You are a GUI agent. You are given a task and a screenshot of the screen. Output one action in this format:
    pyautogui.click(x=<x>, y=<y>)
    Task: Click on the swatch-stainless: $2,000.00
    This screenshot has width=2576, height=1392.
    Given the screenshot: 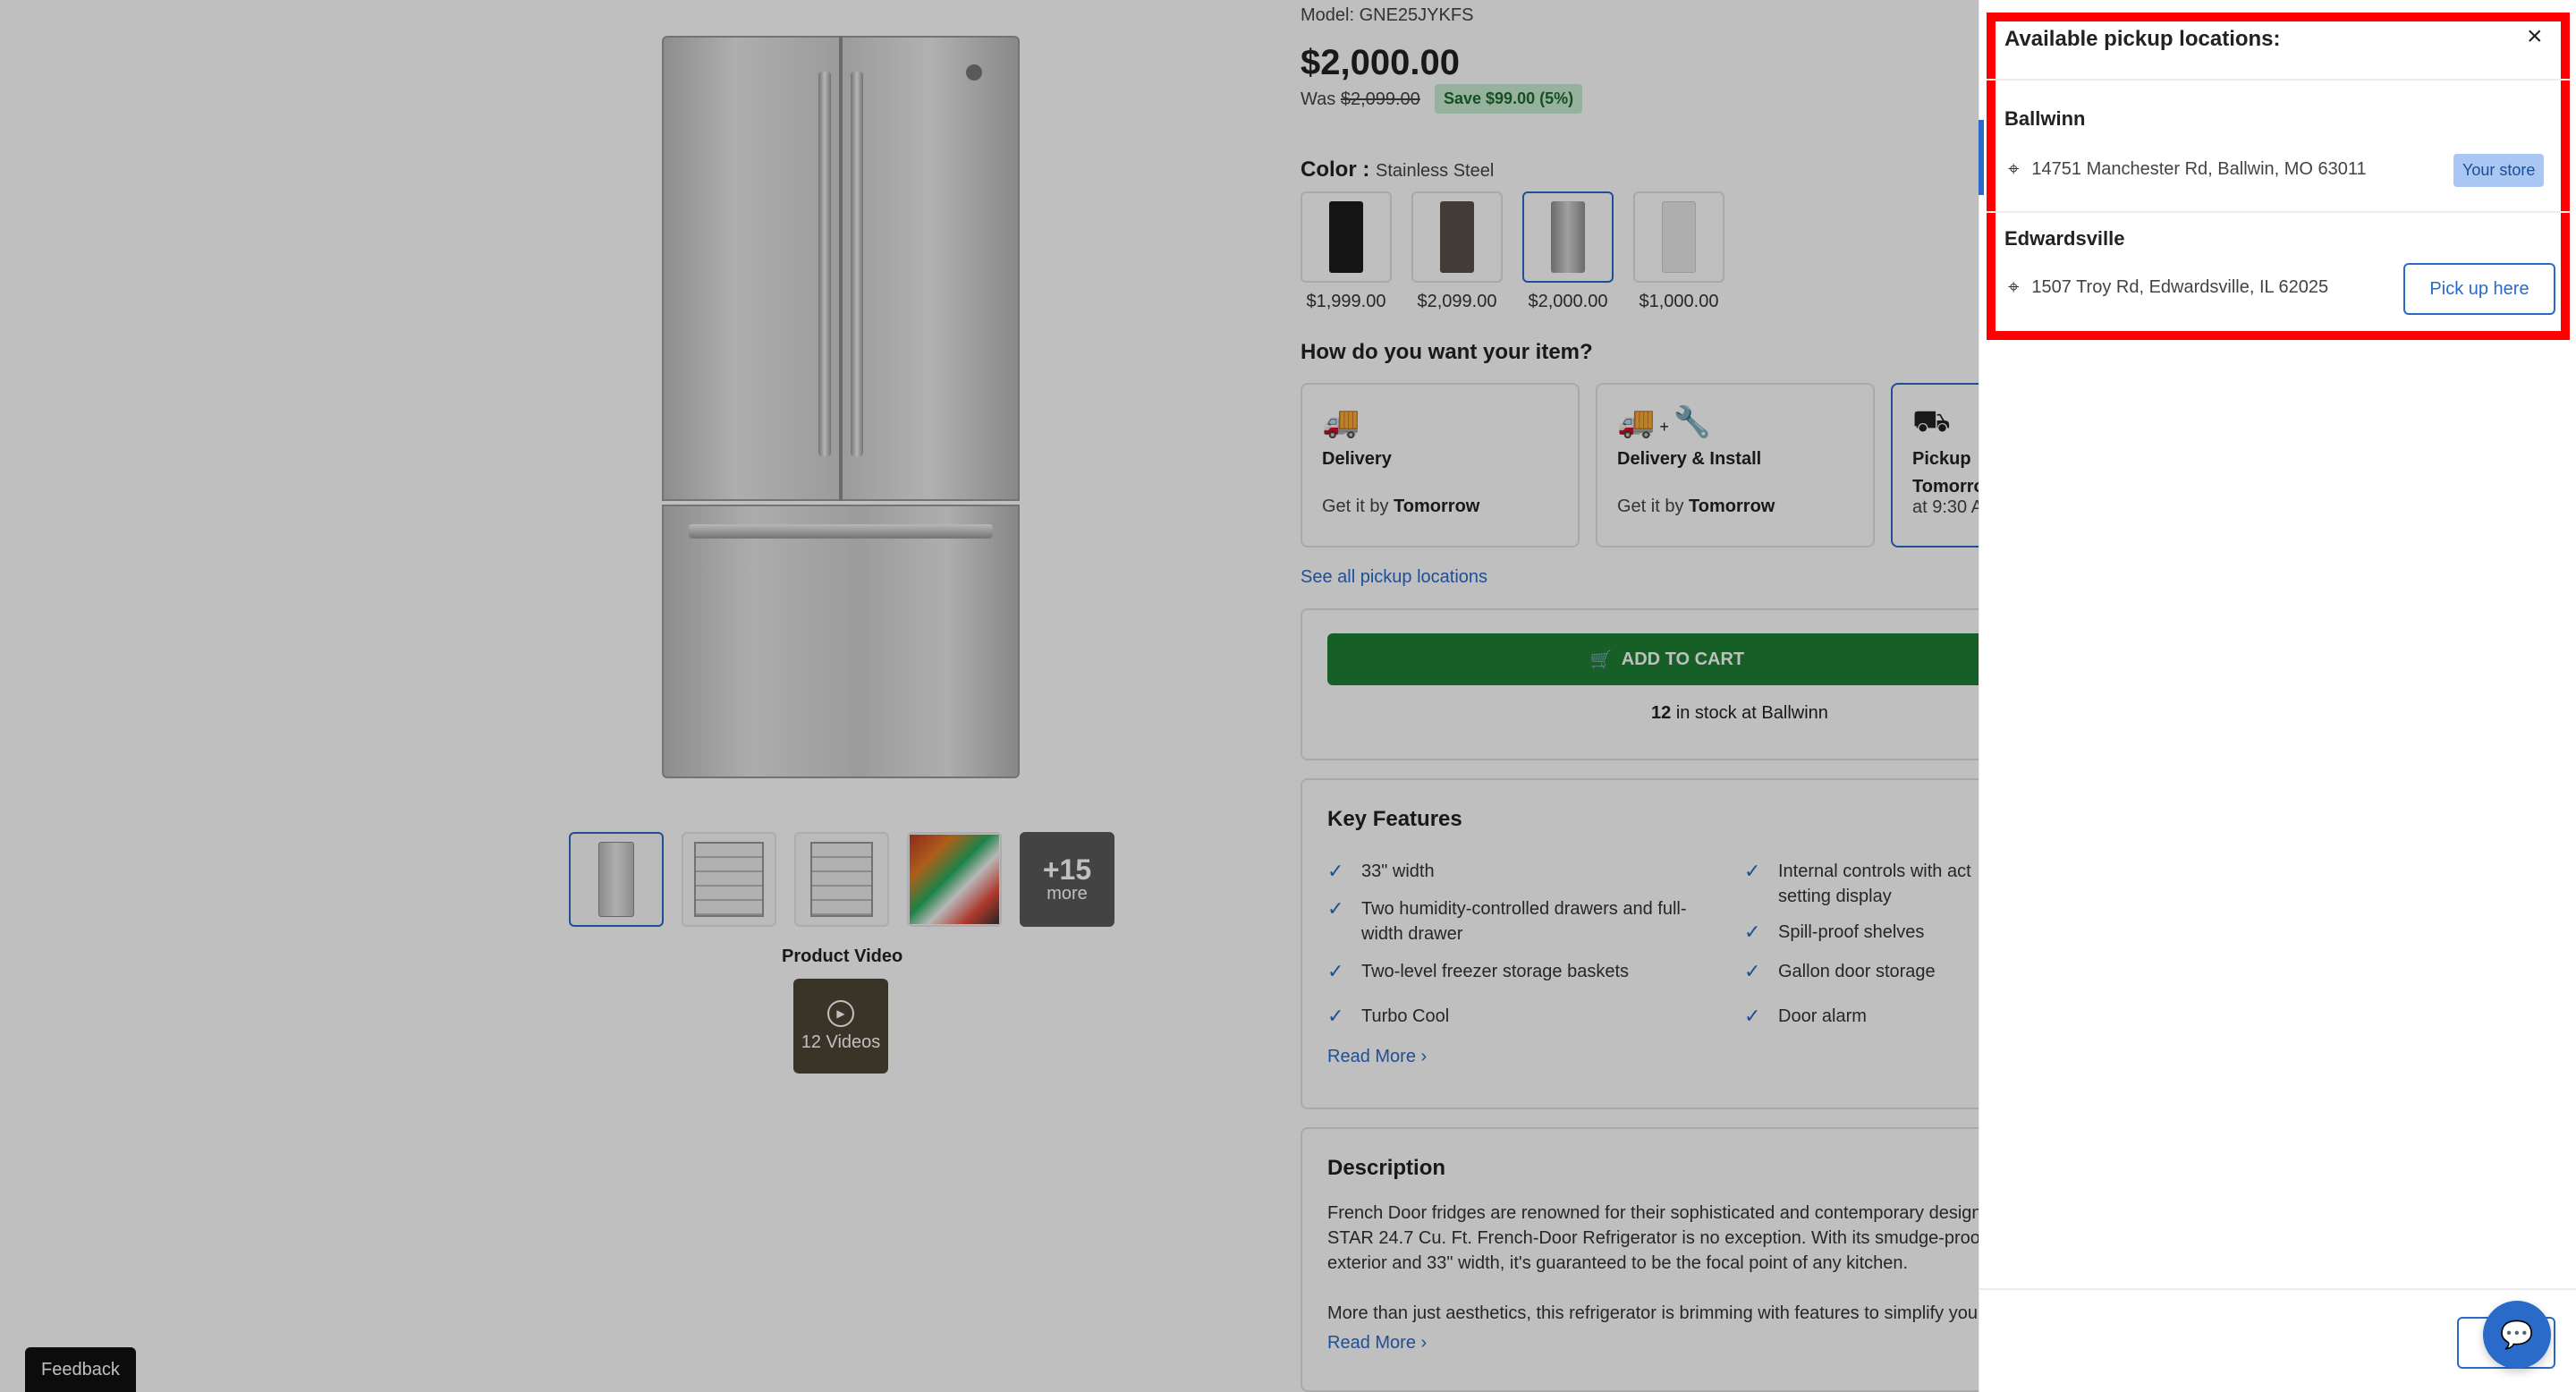 What is the action you would take?
    pyautogui.click(x=1568, y=251)
    